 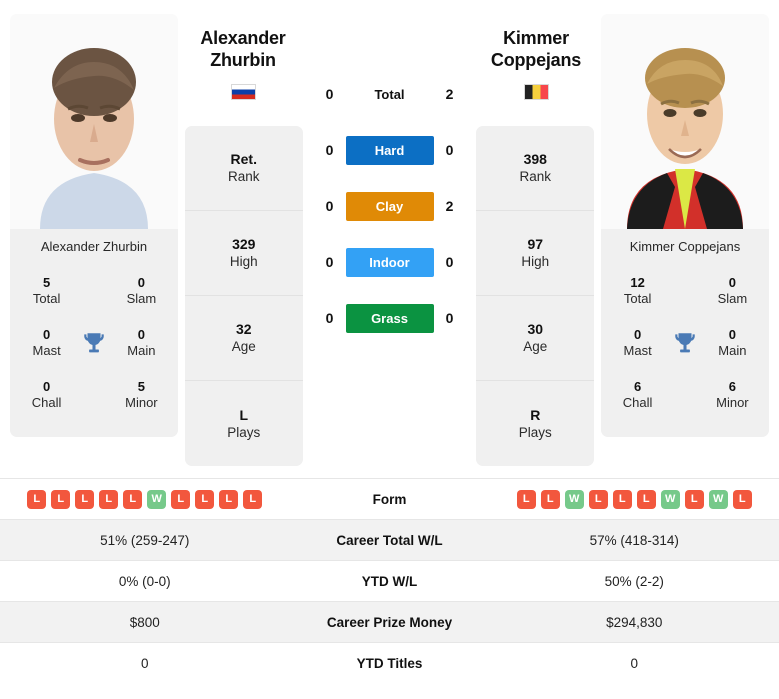 I want to click on titles-row: 0 Mast 0 Main, so click(x=94, y=343).